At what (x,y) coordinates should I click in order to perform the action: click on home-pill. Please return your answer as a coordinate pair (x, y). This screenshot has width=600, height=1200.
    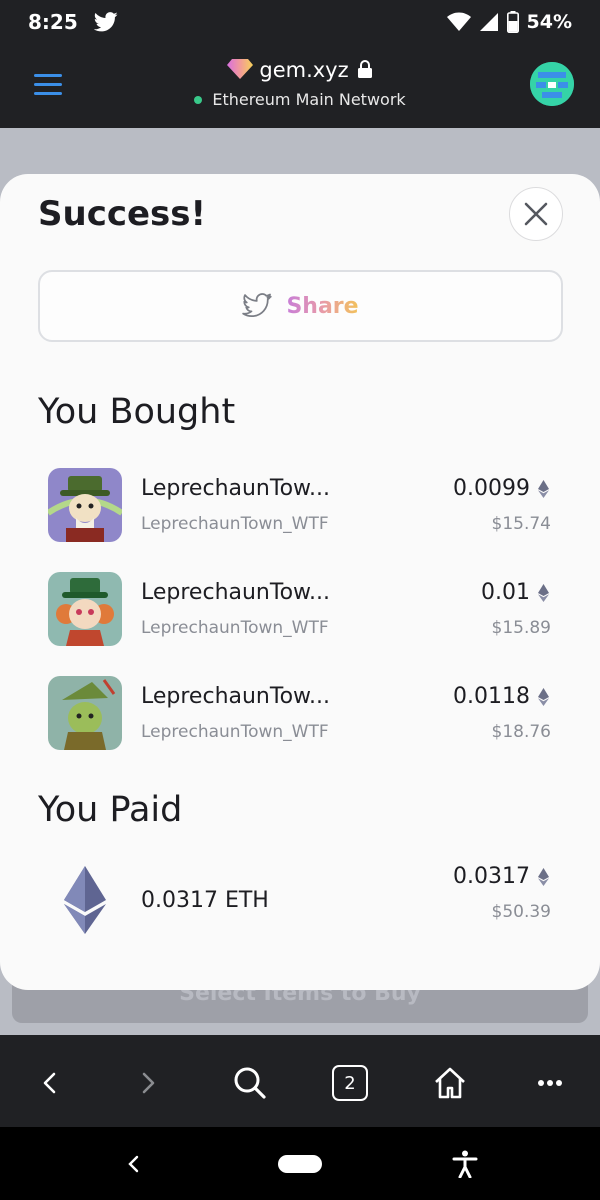
    Looking at the image, I should click on (300, 1164).